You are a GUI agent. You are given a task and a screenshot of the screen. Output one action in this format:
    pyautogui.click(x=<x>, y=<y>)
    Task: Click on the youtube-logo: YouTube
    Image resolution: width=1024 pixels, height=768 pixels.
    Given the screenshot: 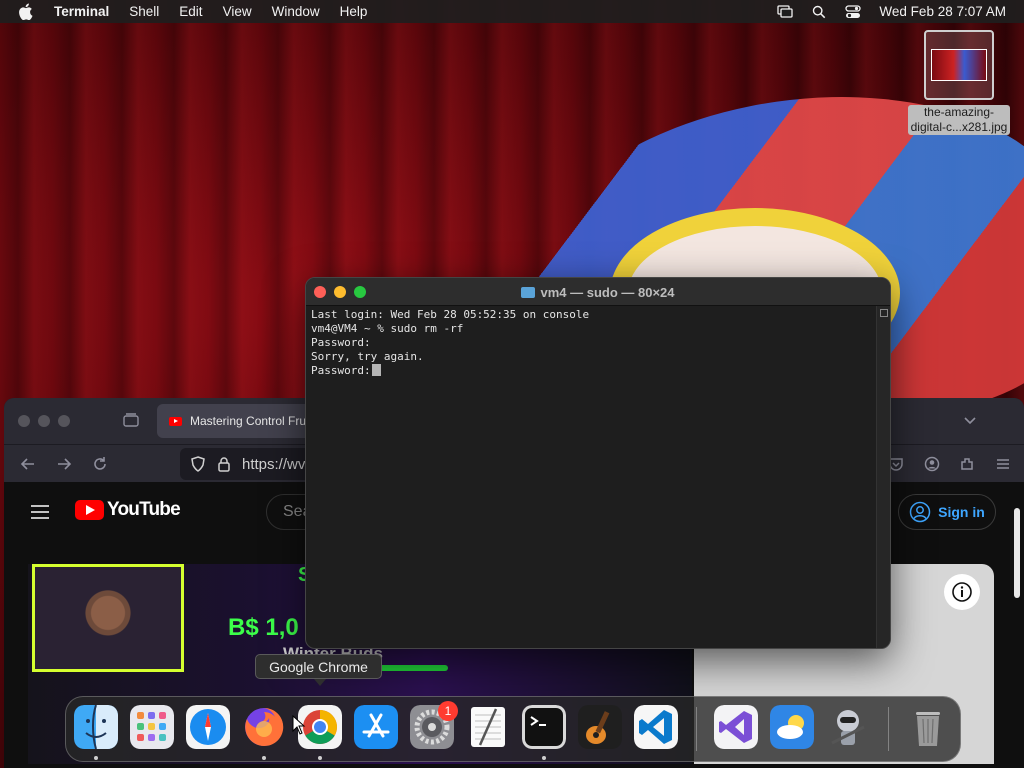 What is the action you would take?
    pyautogui.click(x=128, y=510)
    